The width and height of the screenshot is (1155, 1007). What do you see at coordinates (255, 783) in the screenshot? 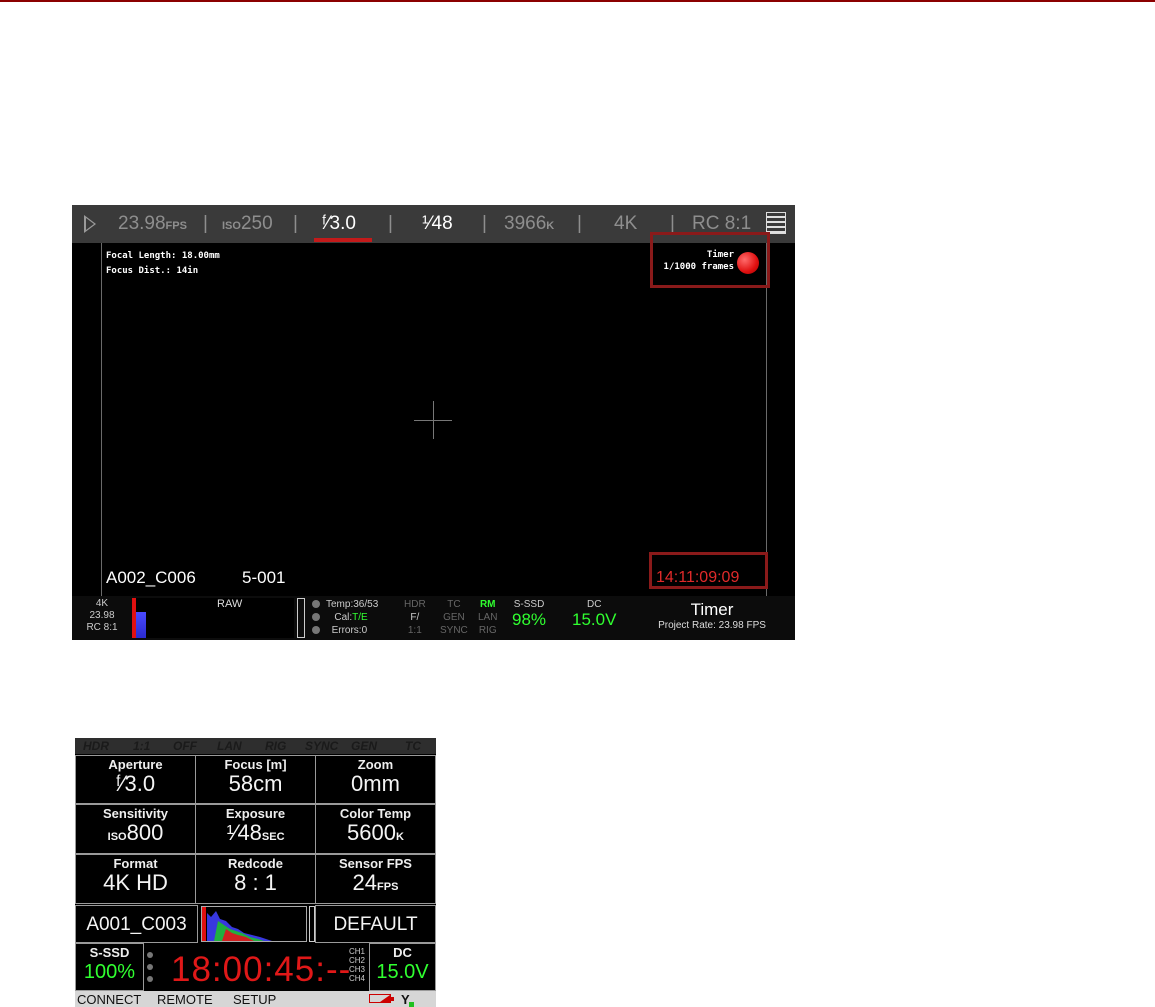
I see `cell-value: 58cm` at bounding box center [255, 783].